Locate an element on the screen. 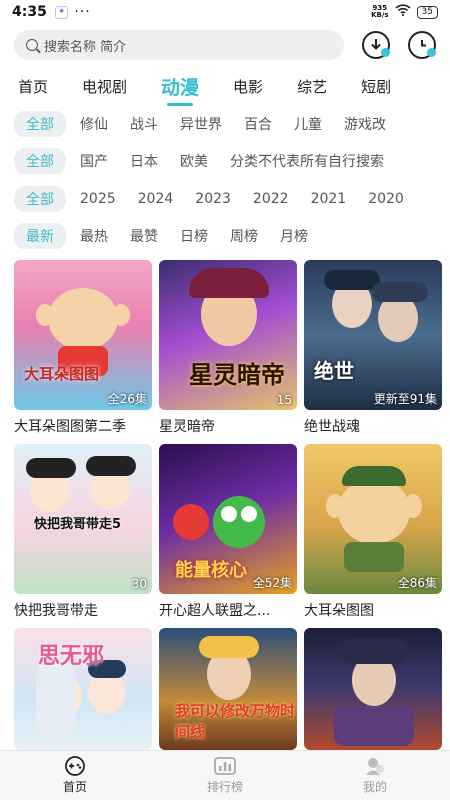  poster-image: 能量核心 全52集 is located at coordinates (228, 519).